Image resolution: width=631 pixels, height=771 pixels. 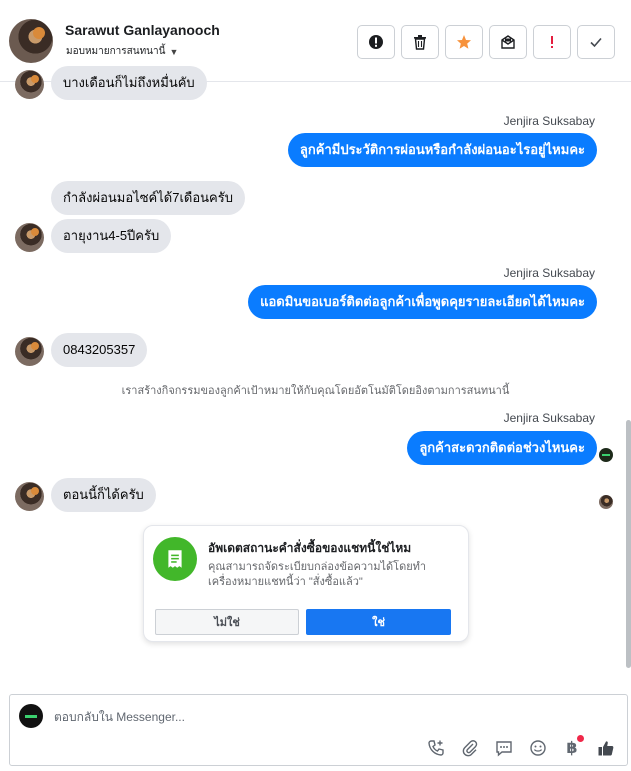 What do you see at coordinates (142, 30) in the screenshot?
I see `contact-name: Sarawut Ganlayanooch` at bounding box center [142, 30].